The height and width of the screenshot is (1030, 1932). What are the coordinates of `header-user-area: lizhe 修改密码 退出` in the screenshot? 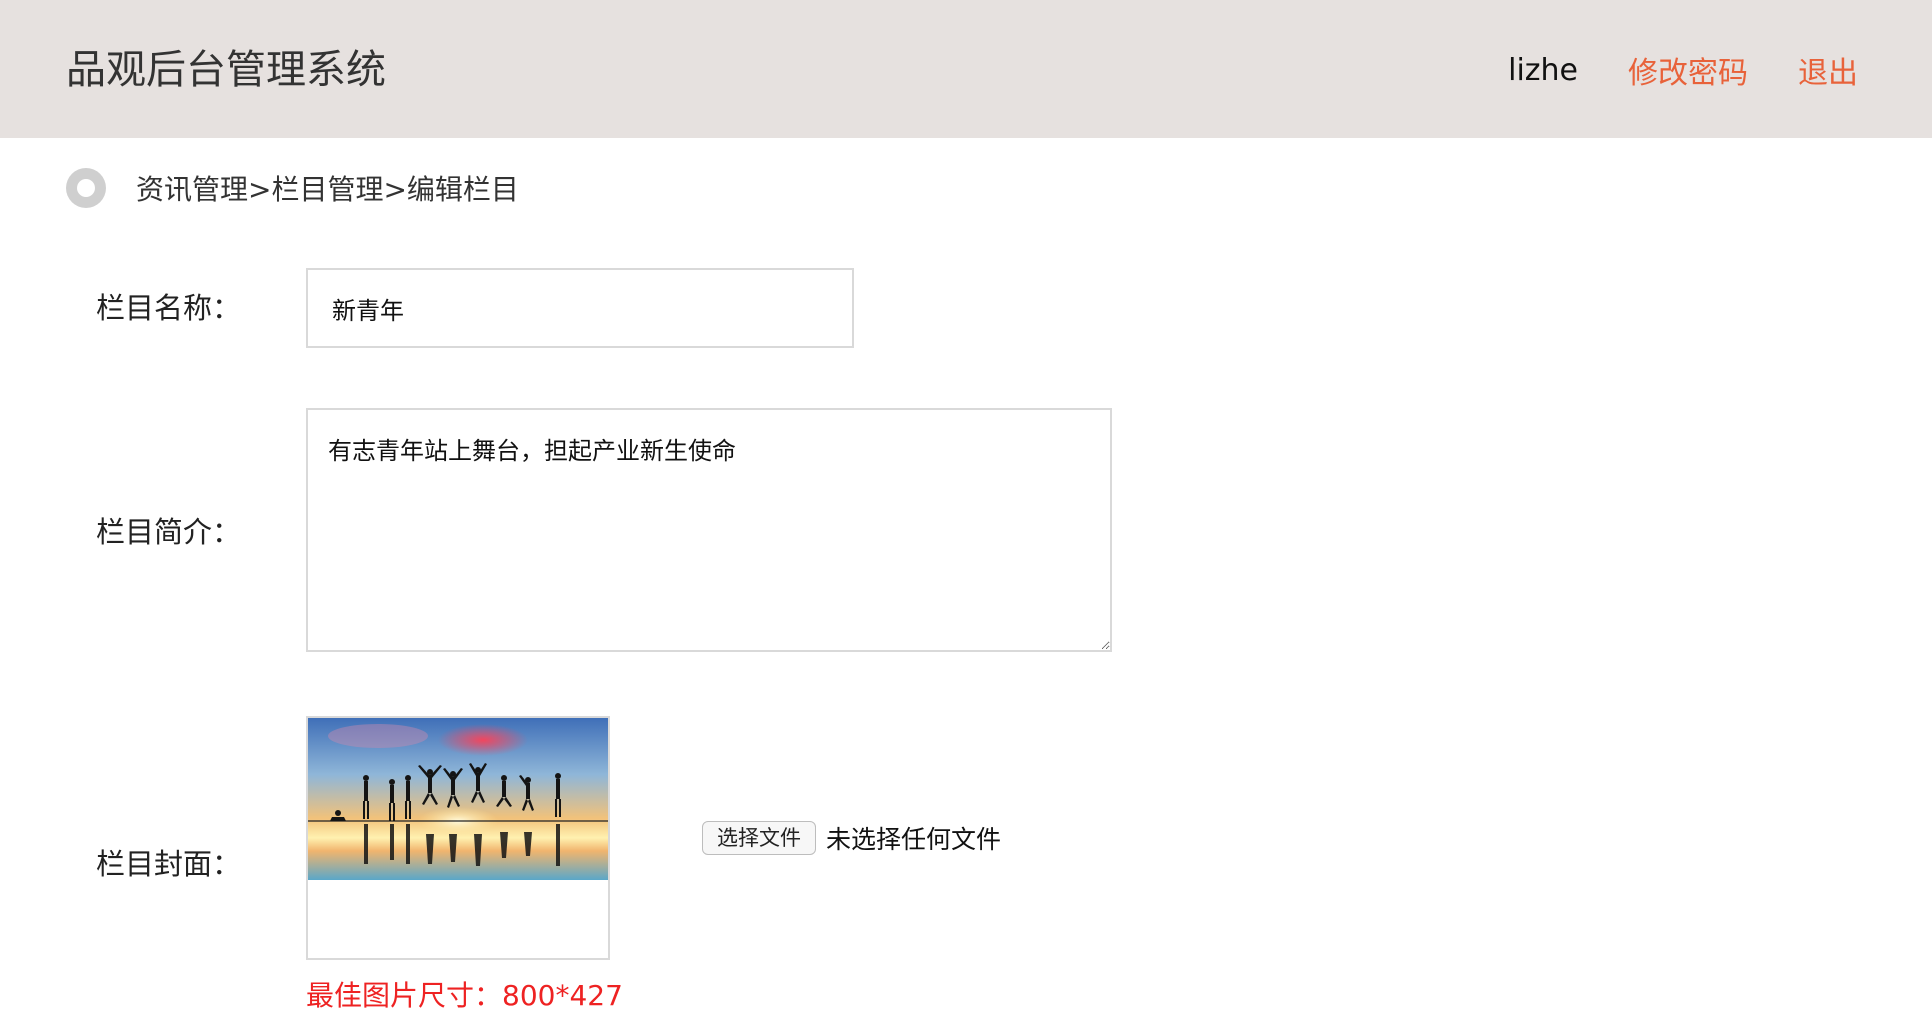 It's located at (1683, 70).